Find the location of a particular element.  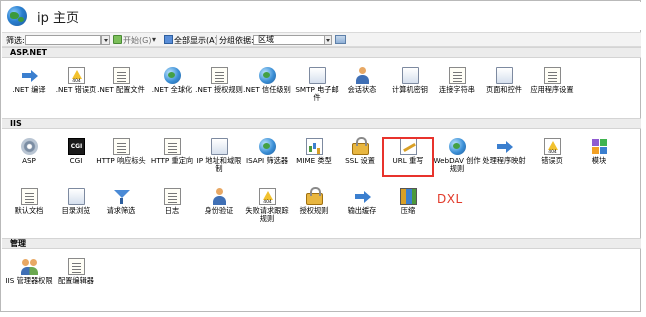

feature-net-profile: .NET 配置文件 is located at coordinates (121, 87).